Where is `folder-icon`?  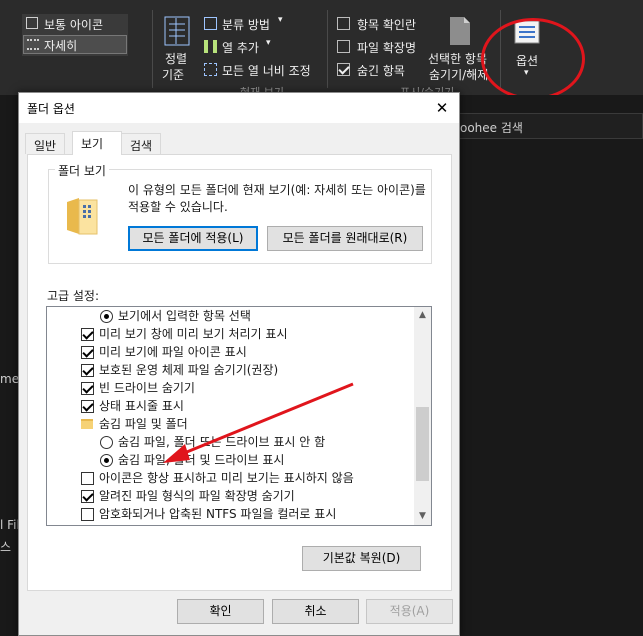 folder-icon is located at coordinates (87, 424).